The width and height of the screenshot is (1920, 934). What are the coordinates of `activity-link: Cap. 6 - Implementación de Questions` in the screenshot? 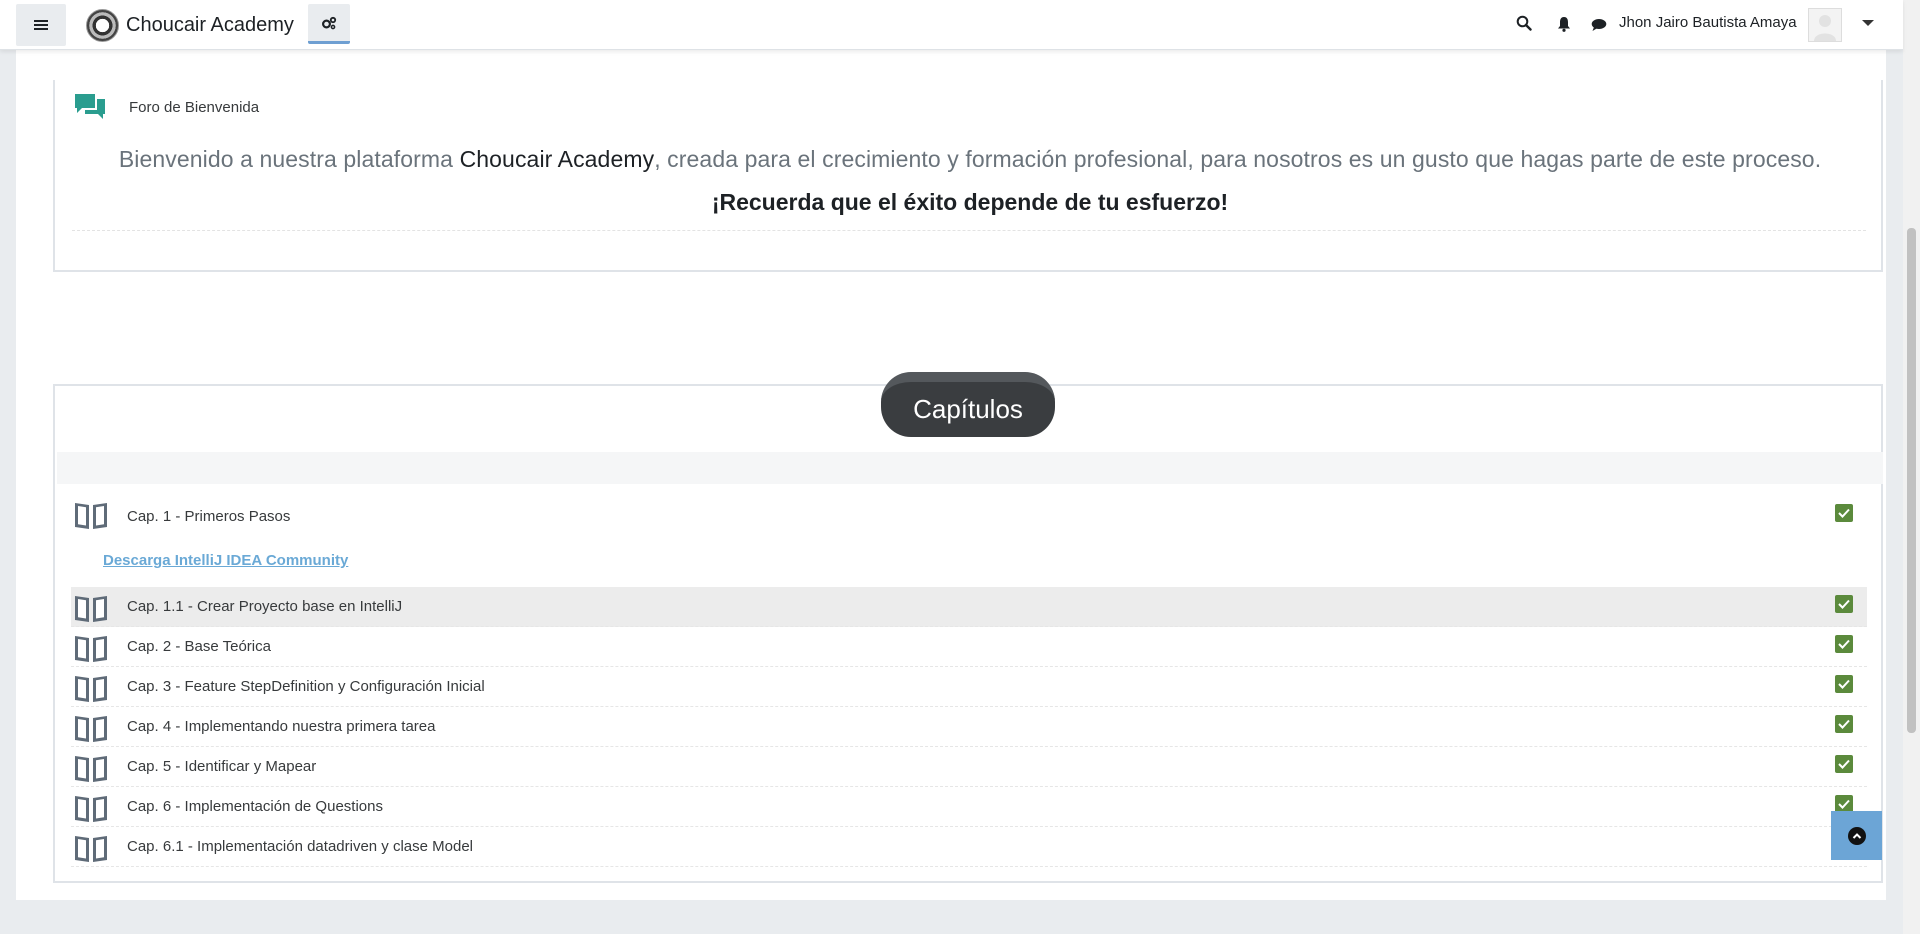 It's located at (255, 806).